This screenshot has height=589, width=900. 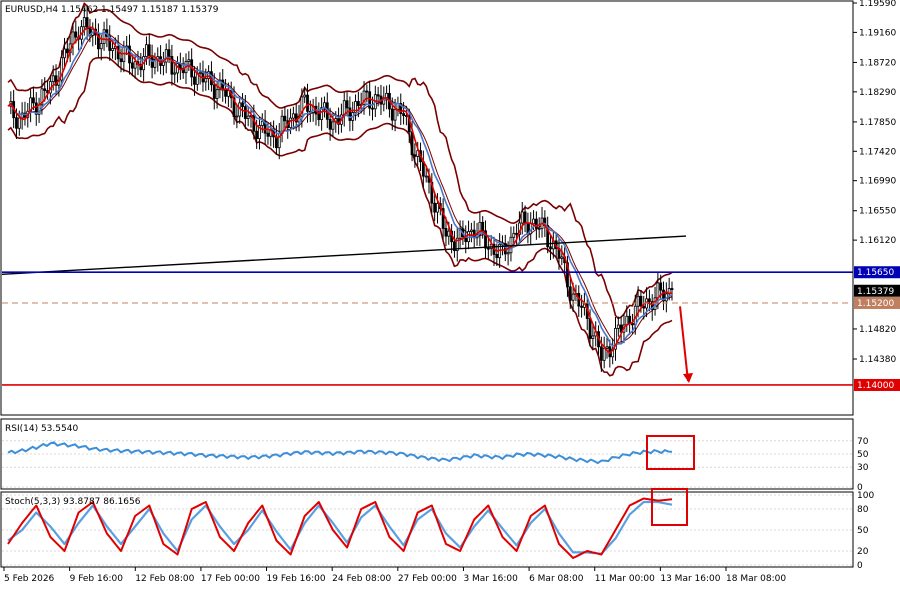 What do you see at coordinates (361, 579) in the screenshot?
I see `time-tick-label: 24 Feb 08:00` at bounding box center [361, 579].